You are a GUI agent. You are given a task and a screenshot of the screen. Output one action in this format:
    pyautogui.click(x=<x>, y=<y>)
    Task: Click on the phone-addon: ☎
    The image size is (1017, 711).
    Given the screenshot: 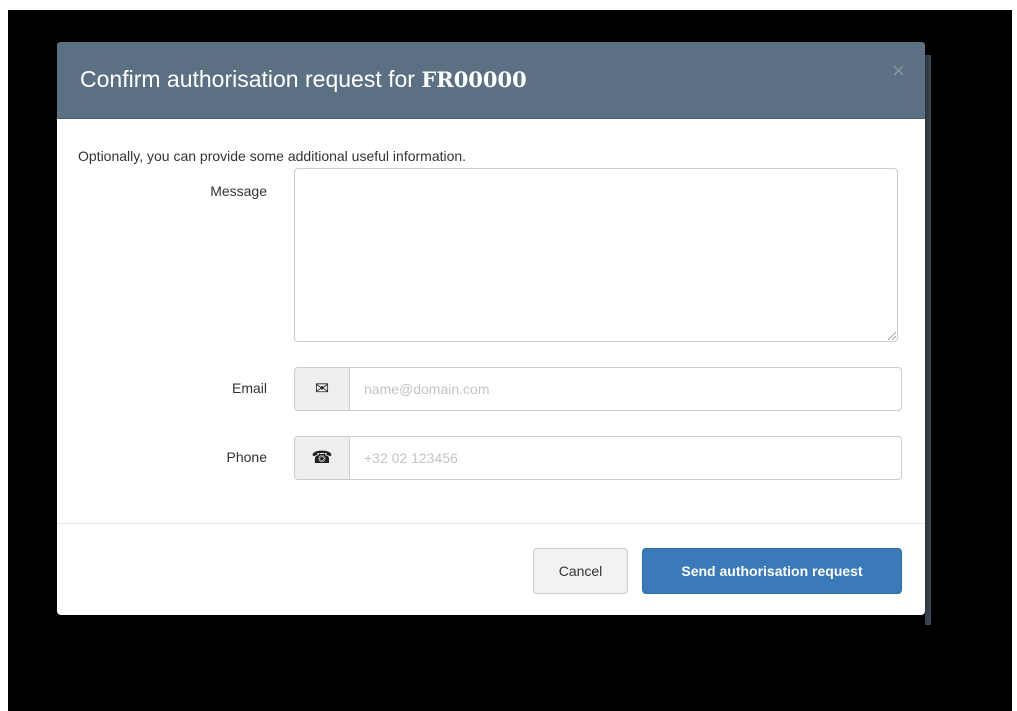 What is the action you would take?
    pyautogui.click(x=322, y=458)
    